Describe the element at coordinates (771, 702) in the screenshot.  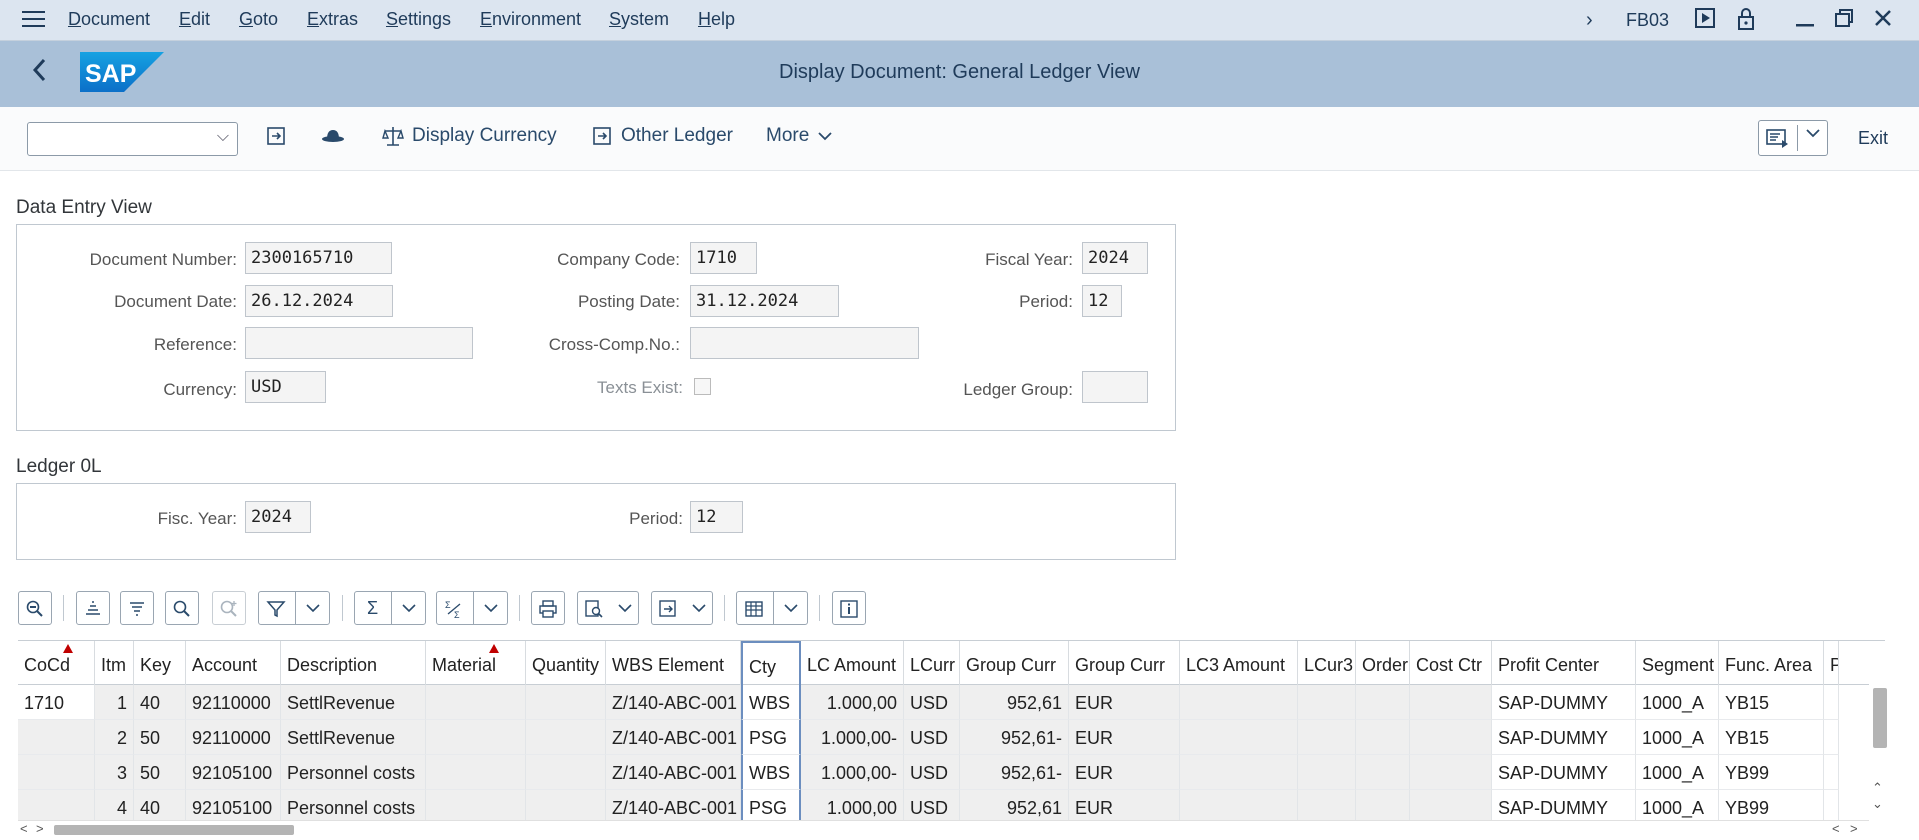
I see `cell-cty: WBS` at that location.